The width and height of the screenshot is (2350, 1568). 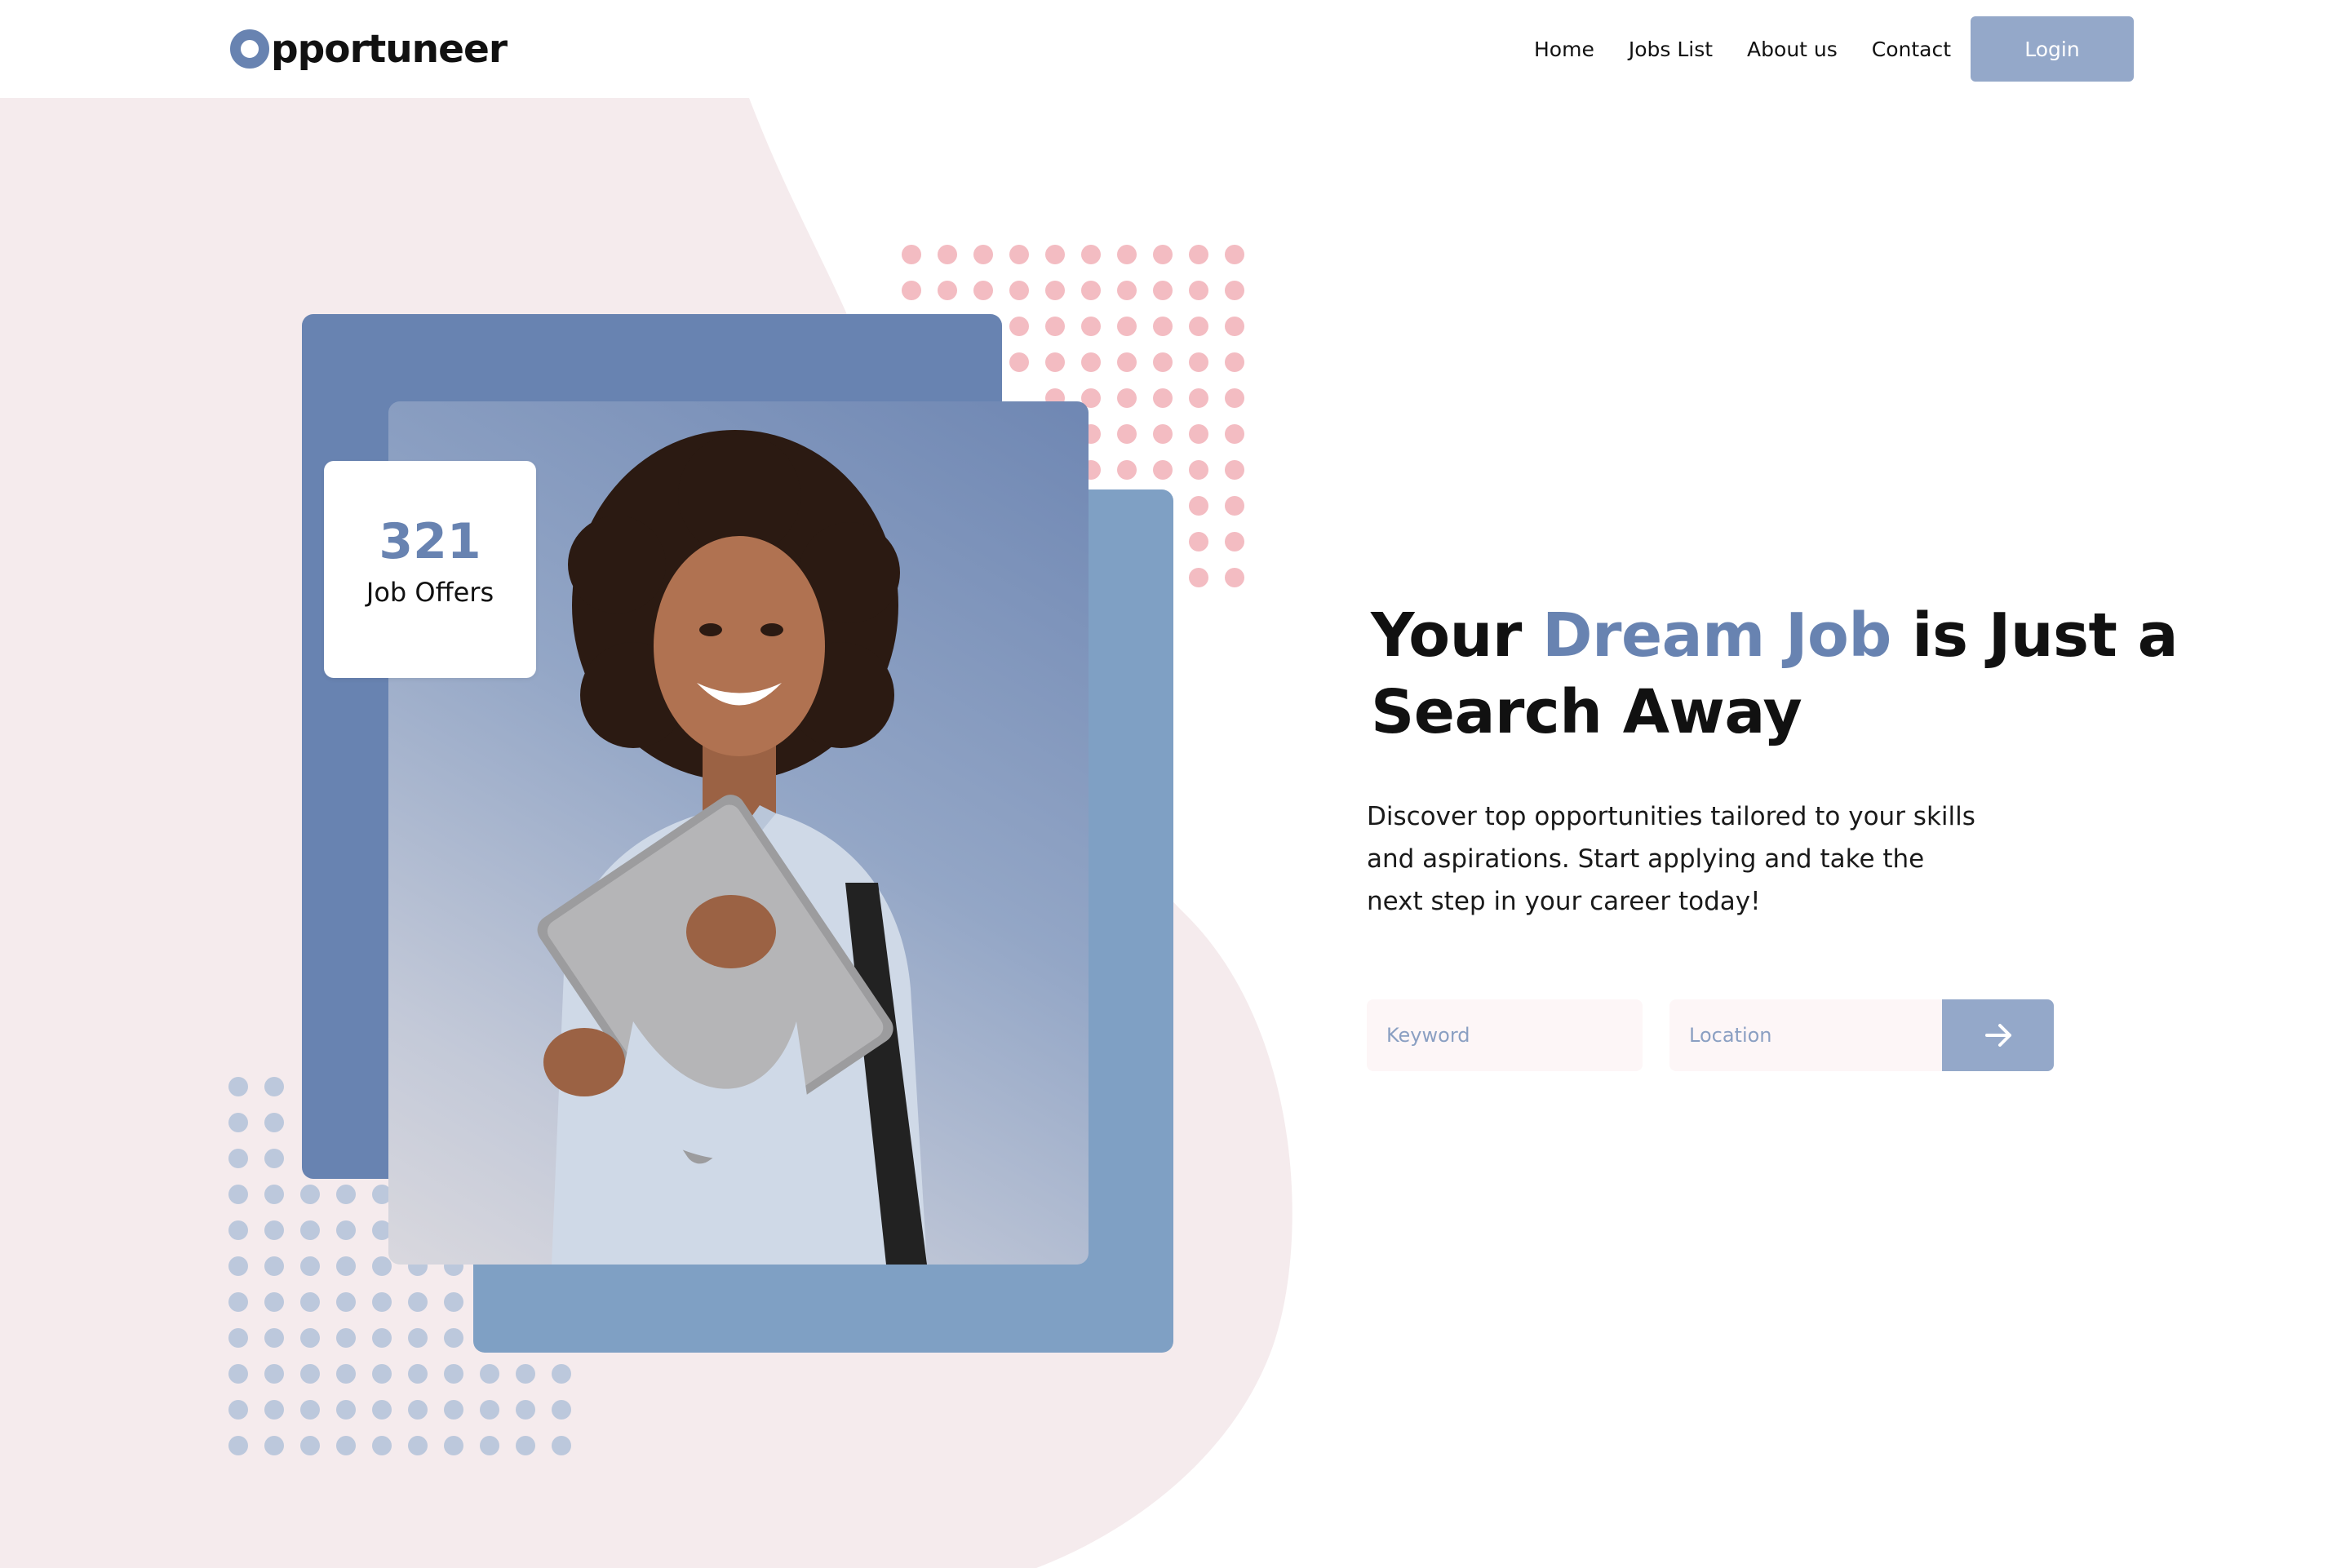 What do you see at coordinates (249, 49) in the screenshot?
I see `o-ring-icon` at bounding box center [249, 49].